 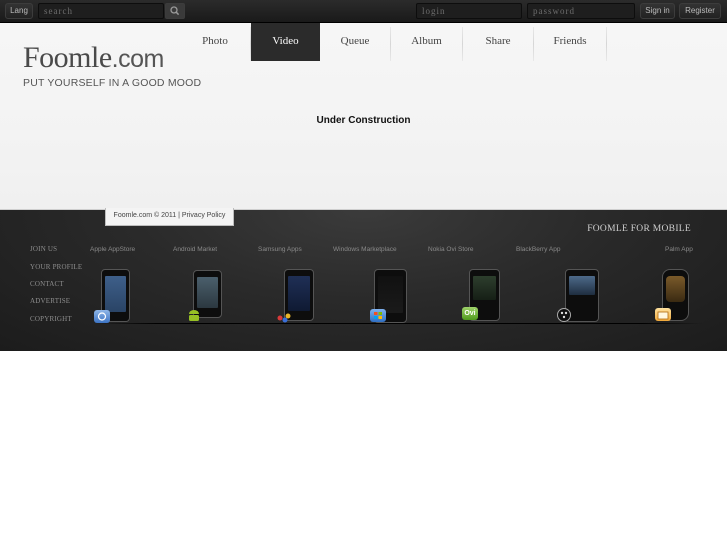 I want to click on android-icon, so click(x=194, y=314).